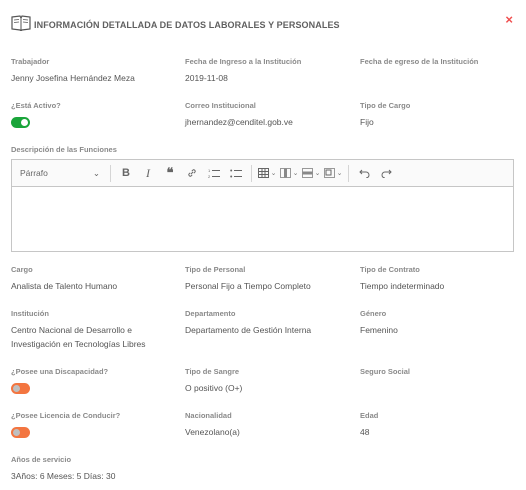 This screenshot has height=490, width=526. What do you see at coordinates (212, 432) in the screenshot?
I see `nacionalidad-value: Venezolano(a)` at bounding box center [212, 432].